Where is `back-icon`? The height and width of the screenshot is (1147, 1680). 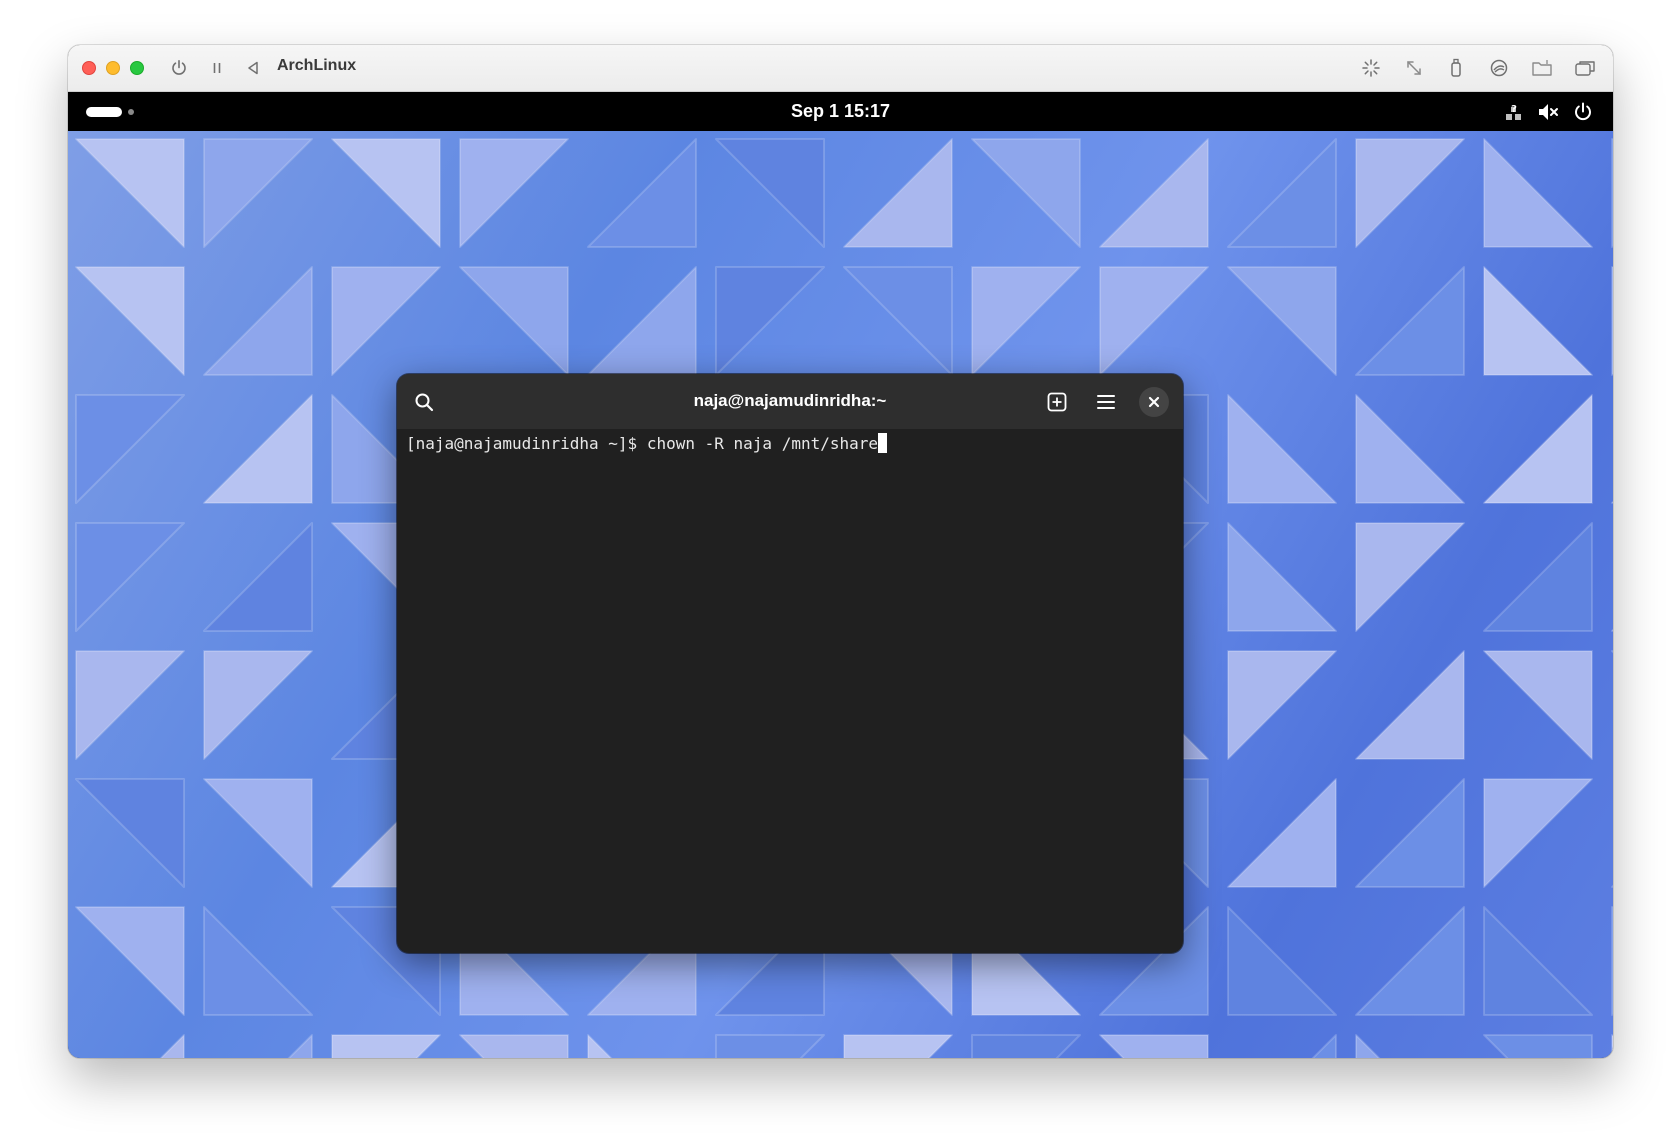 back-icon is located at coordinates (253, 68).